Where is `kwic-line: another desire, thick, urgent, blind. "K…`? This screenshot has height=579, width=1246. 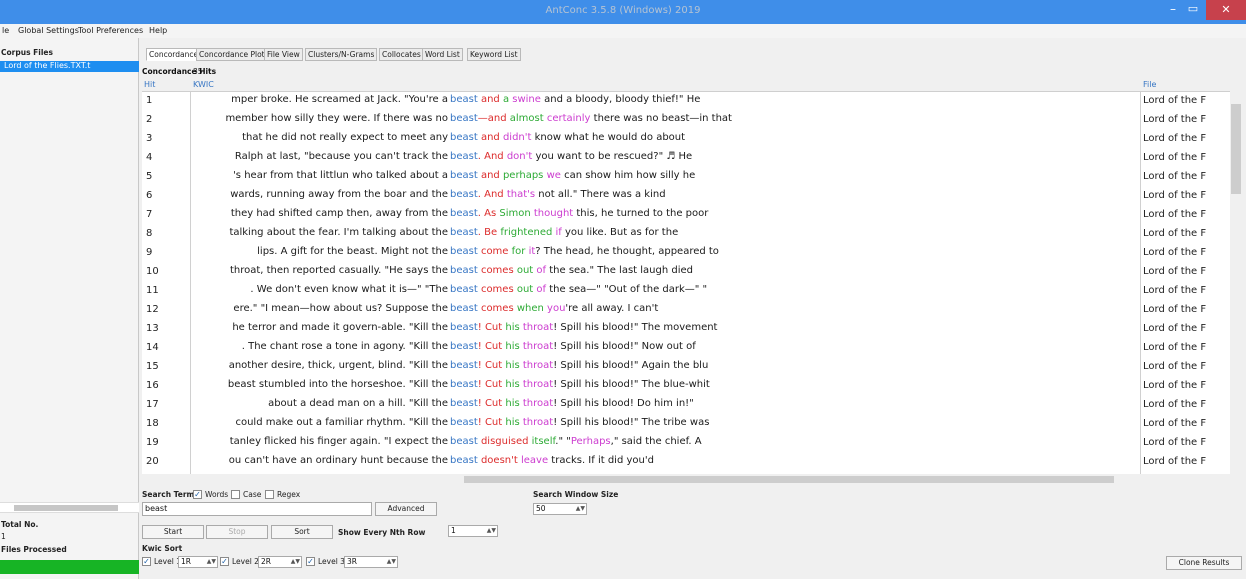 kwic-line: another desire, thick, urgent, blind. "K… is located at coordinates (665, 367).